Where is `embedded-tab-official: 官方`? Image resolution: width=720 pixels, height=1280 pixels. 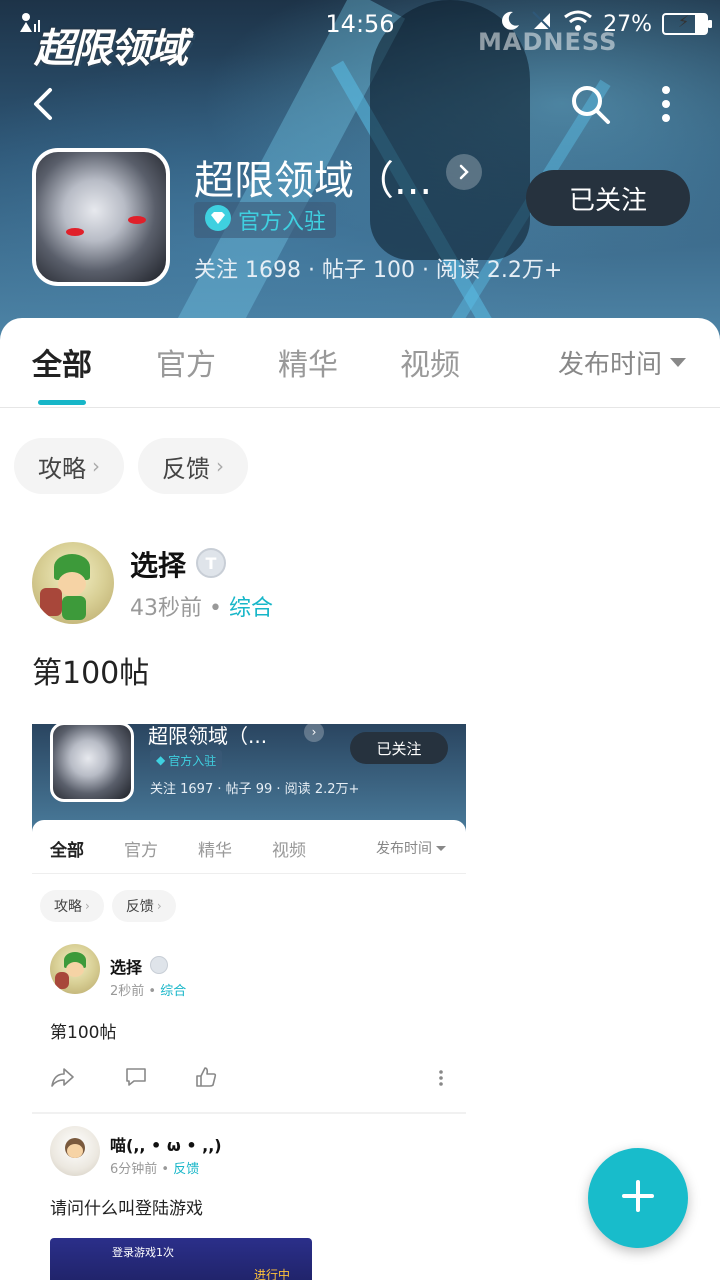
embedded-tab-official: 官方 is located at coordinates (141, 851).